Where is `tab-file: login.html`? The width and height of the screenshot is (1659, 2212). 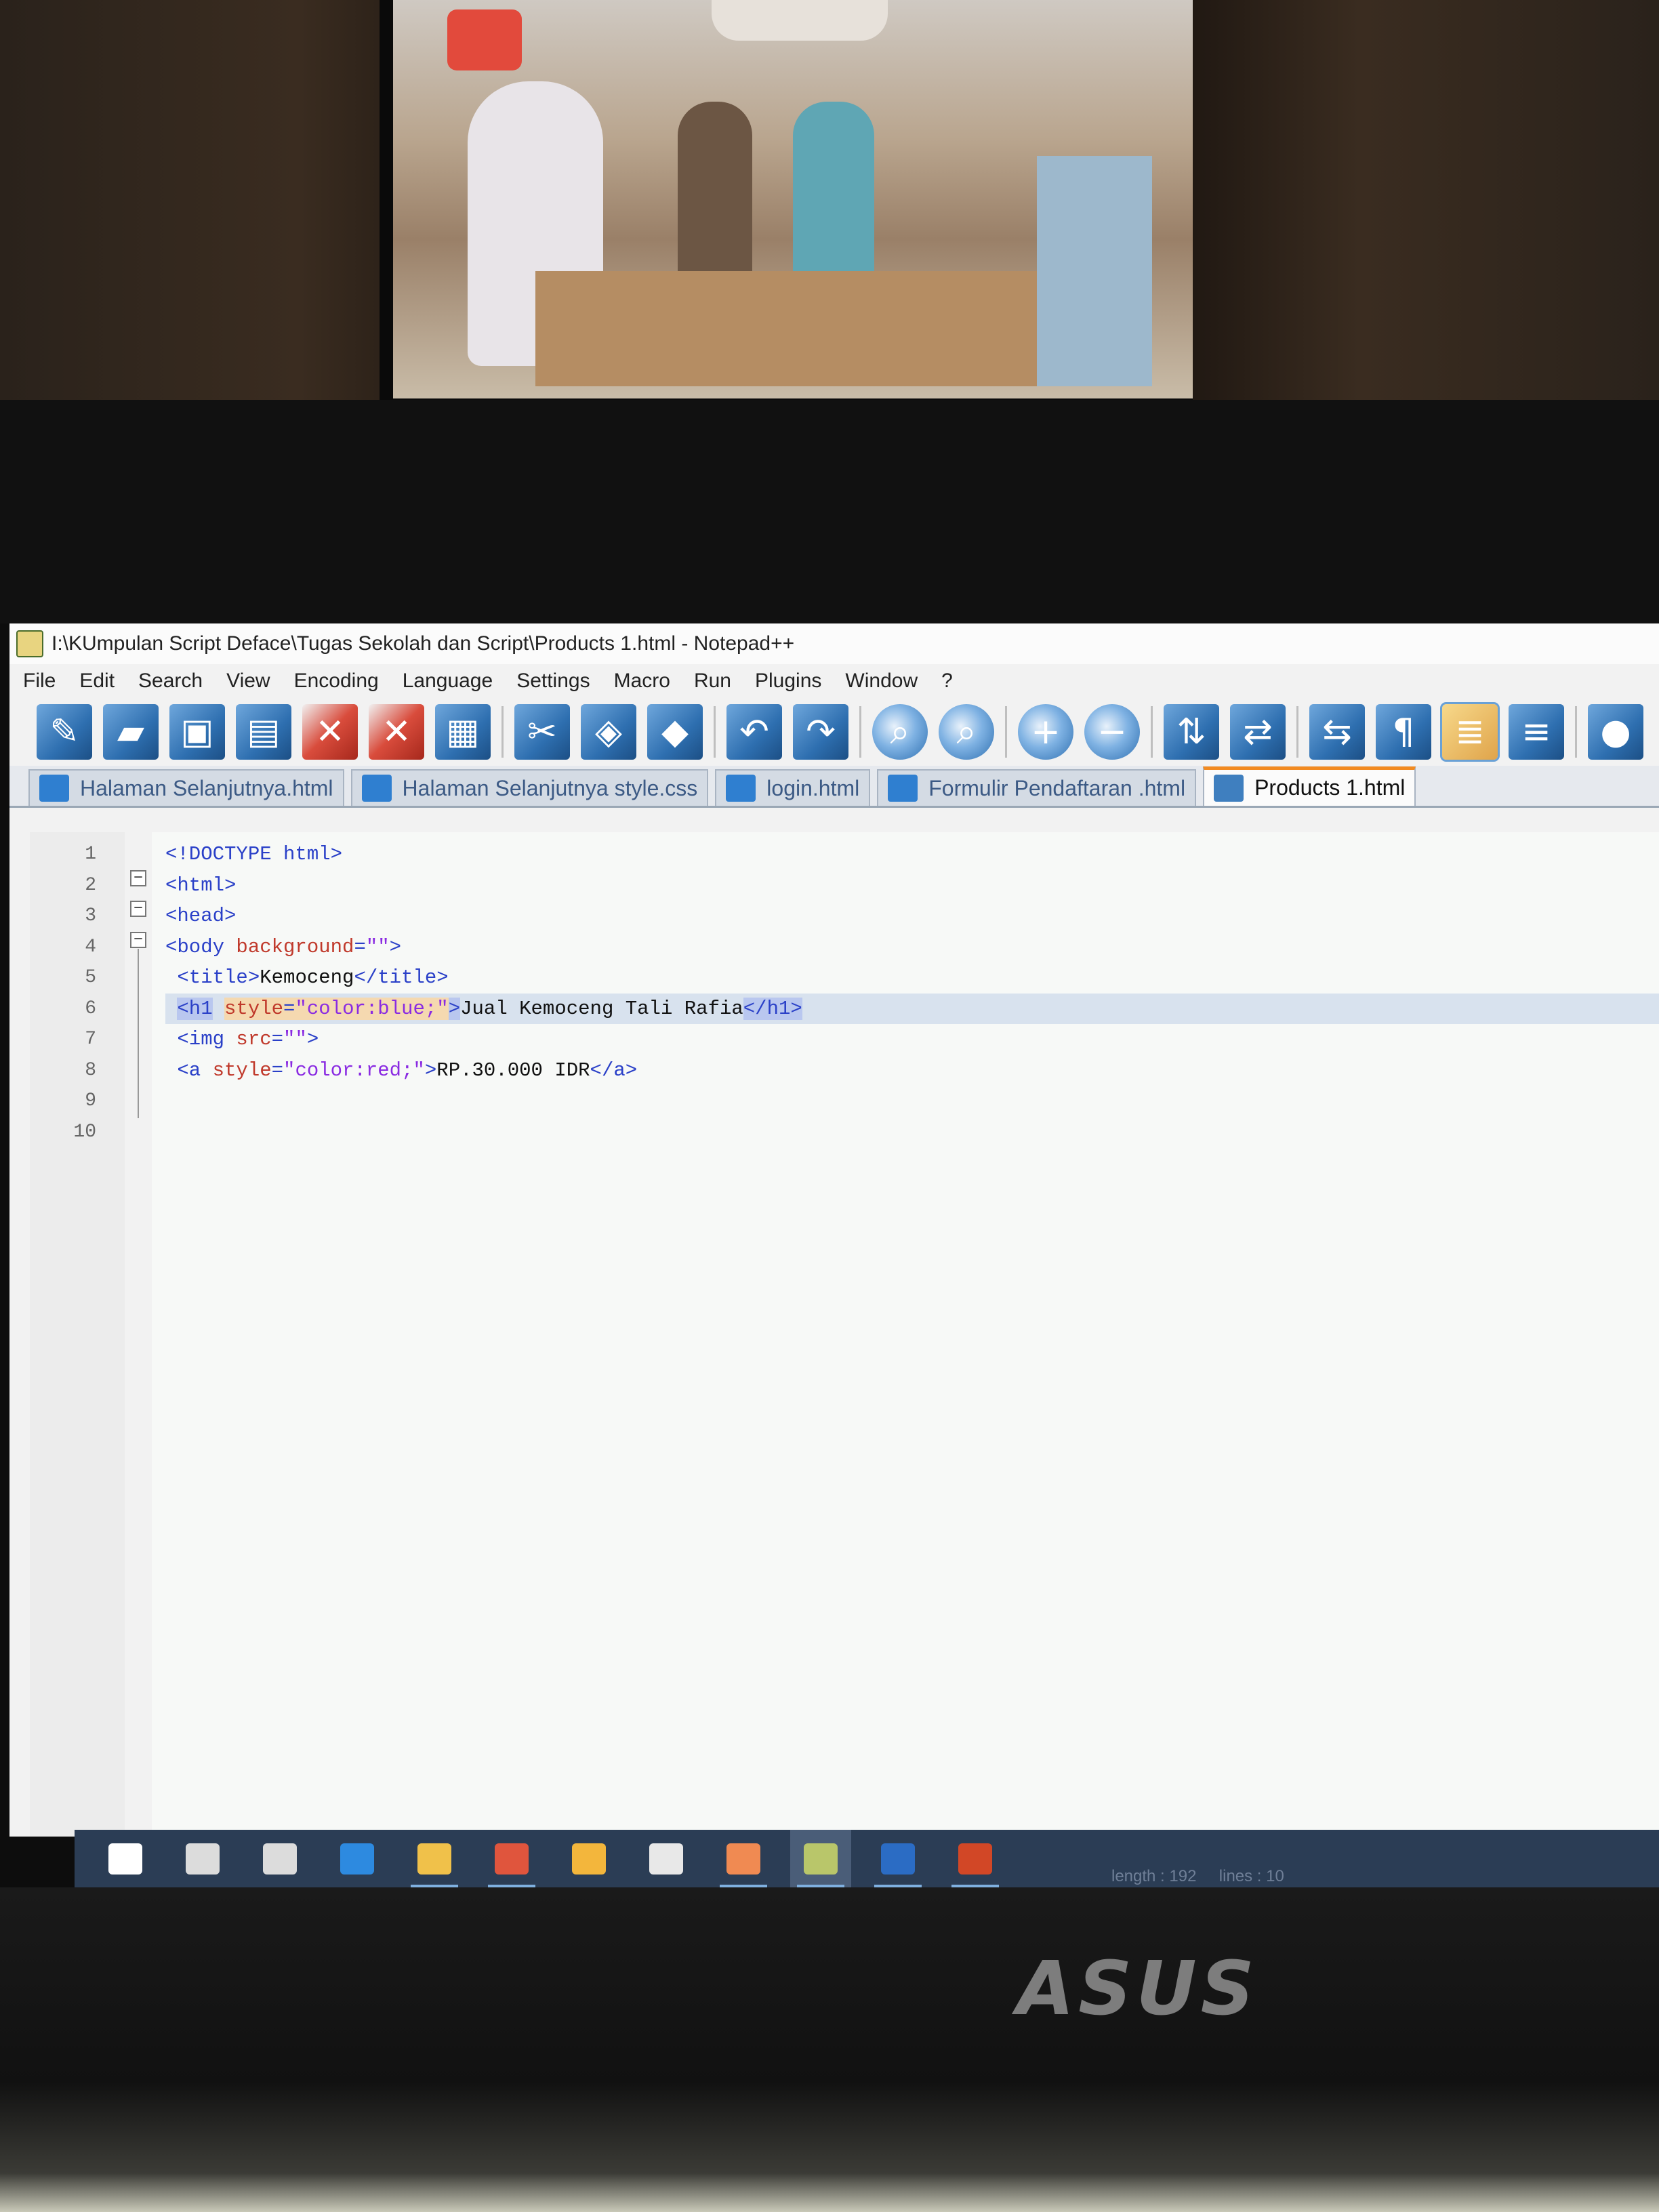
tab-file: login.html is located at coordinates (793, 787).